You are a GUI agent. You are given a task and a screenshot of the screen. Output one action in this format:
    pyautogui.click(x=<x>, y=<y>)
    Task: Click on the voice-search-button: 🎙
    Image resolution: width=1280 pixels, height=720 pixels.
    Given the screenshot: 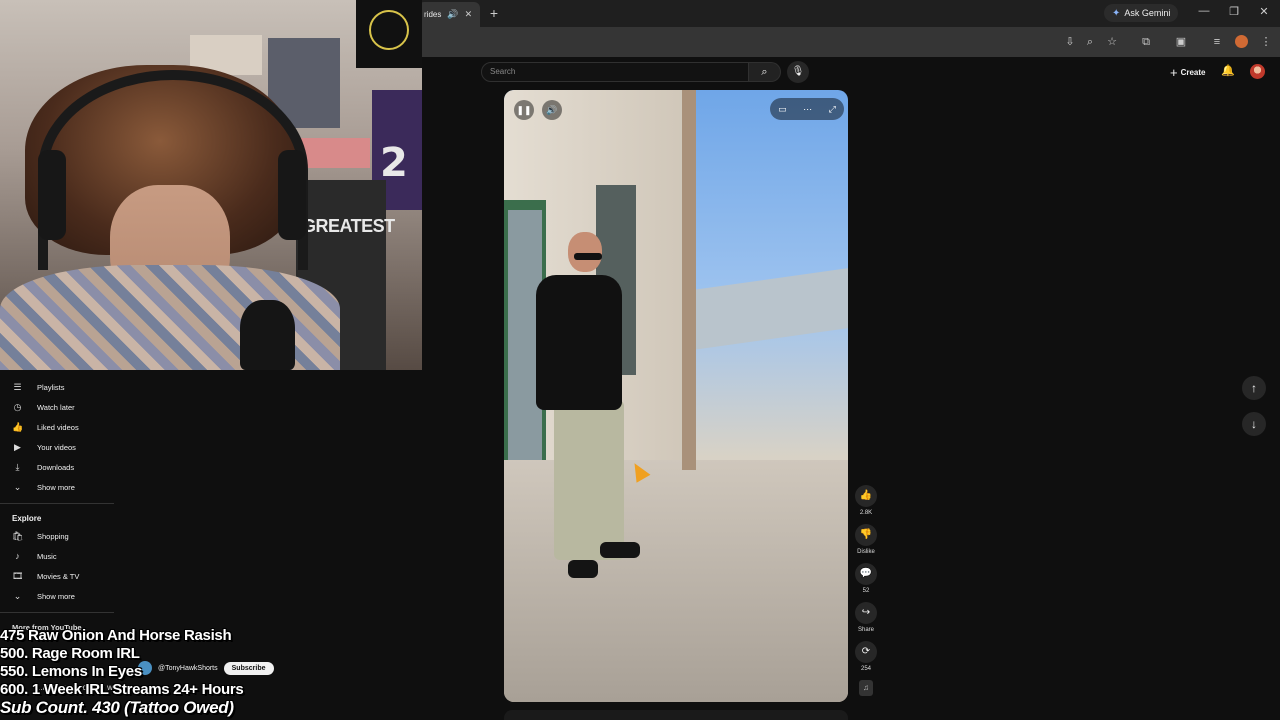 What is the action you would take?
    pyautogui.click(x=798, y=72)
    